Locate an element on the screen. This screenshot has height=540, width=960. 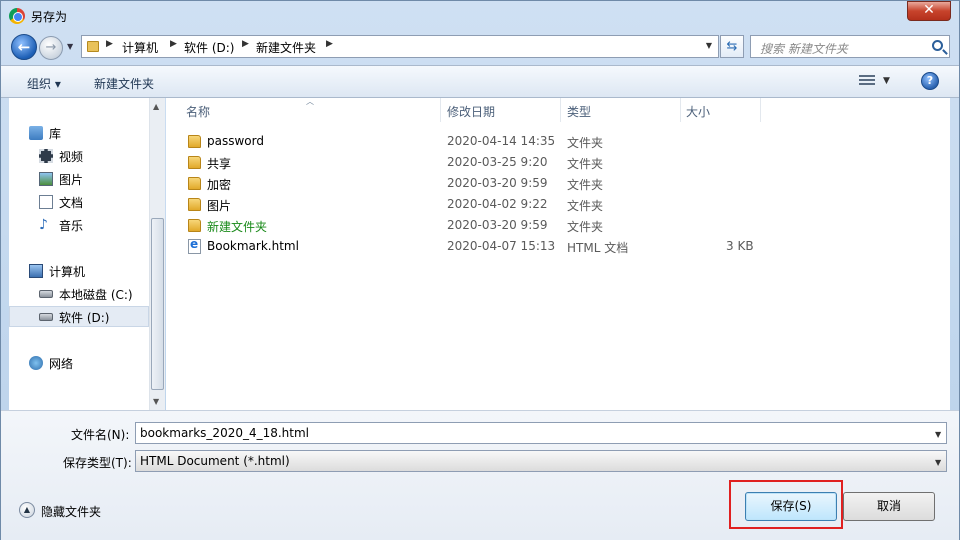
column-header-name: 名称 is located at coordinates (198, 111).